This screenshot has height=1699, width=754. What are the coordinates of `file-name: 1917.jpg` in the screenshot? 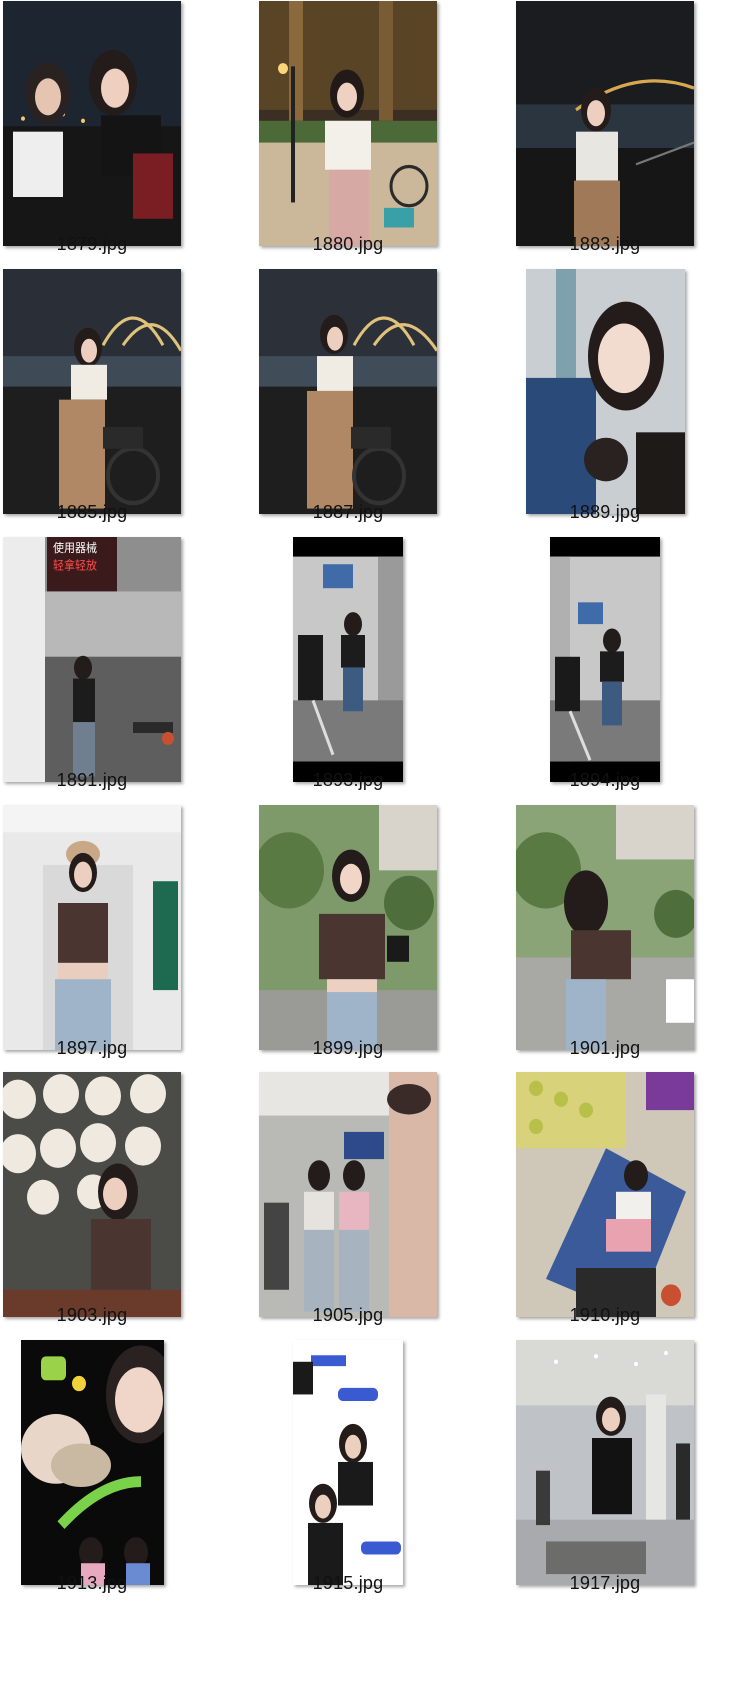 It's located at (605, 1583).